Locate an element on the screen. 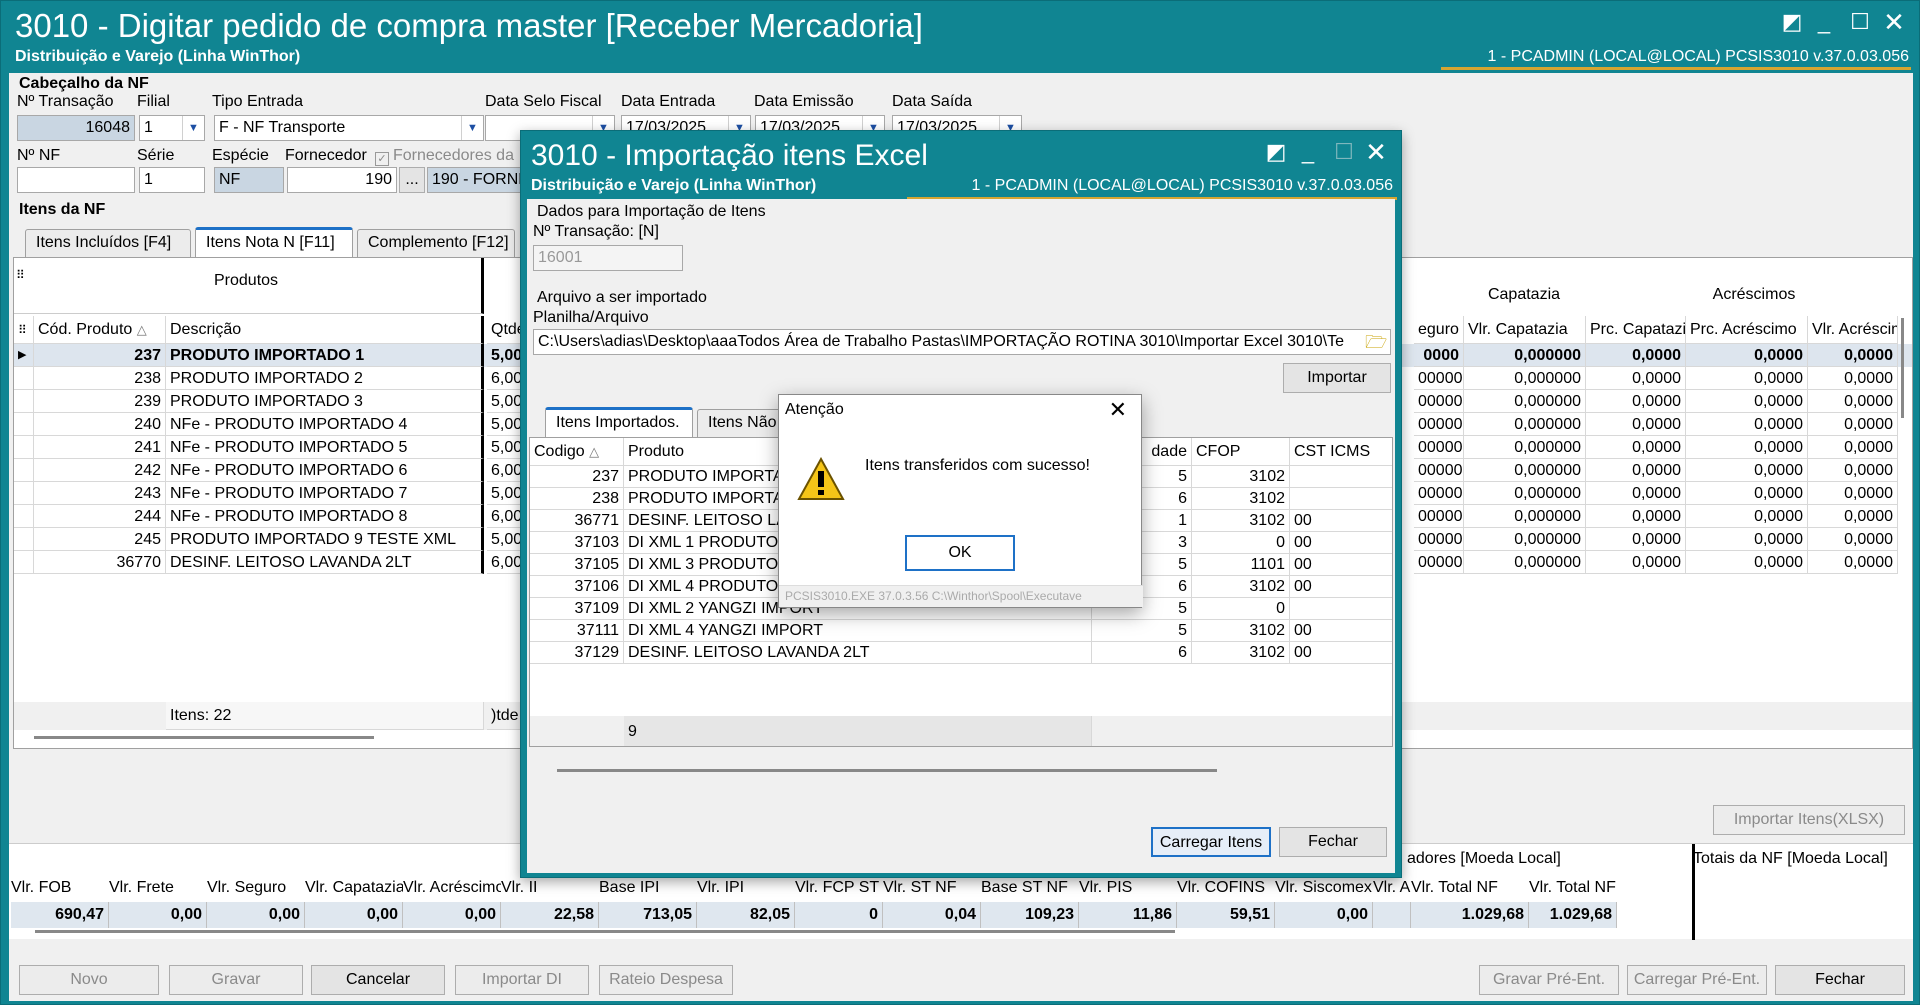 This screenshot has width=1920, height=1005. cell-cod-produto: 240 is located at coordinates (100, 424).